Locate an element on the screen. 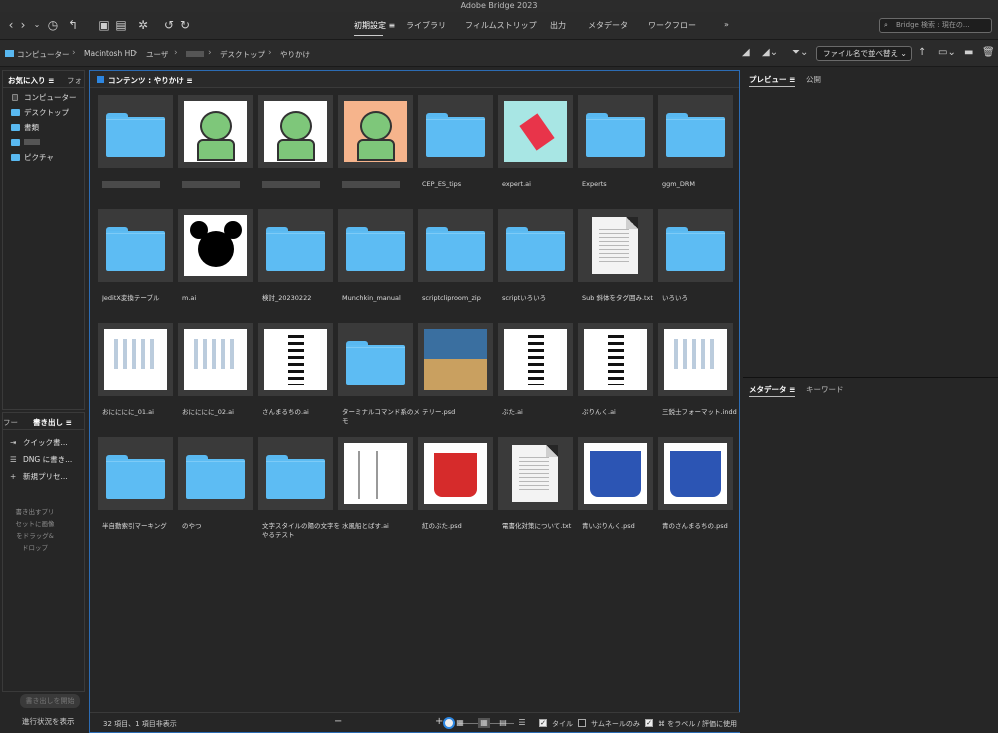 The image size is (998, 733). content-item: 青いぷりんく.psd is located at coordinates (615, 493).